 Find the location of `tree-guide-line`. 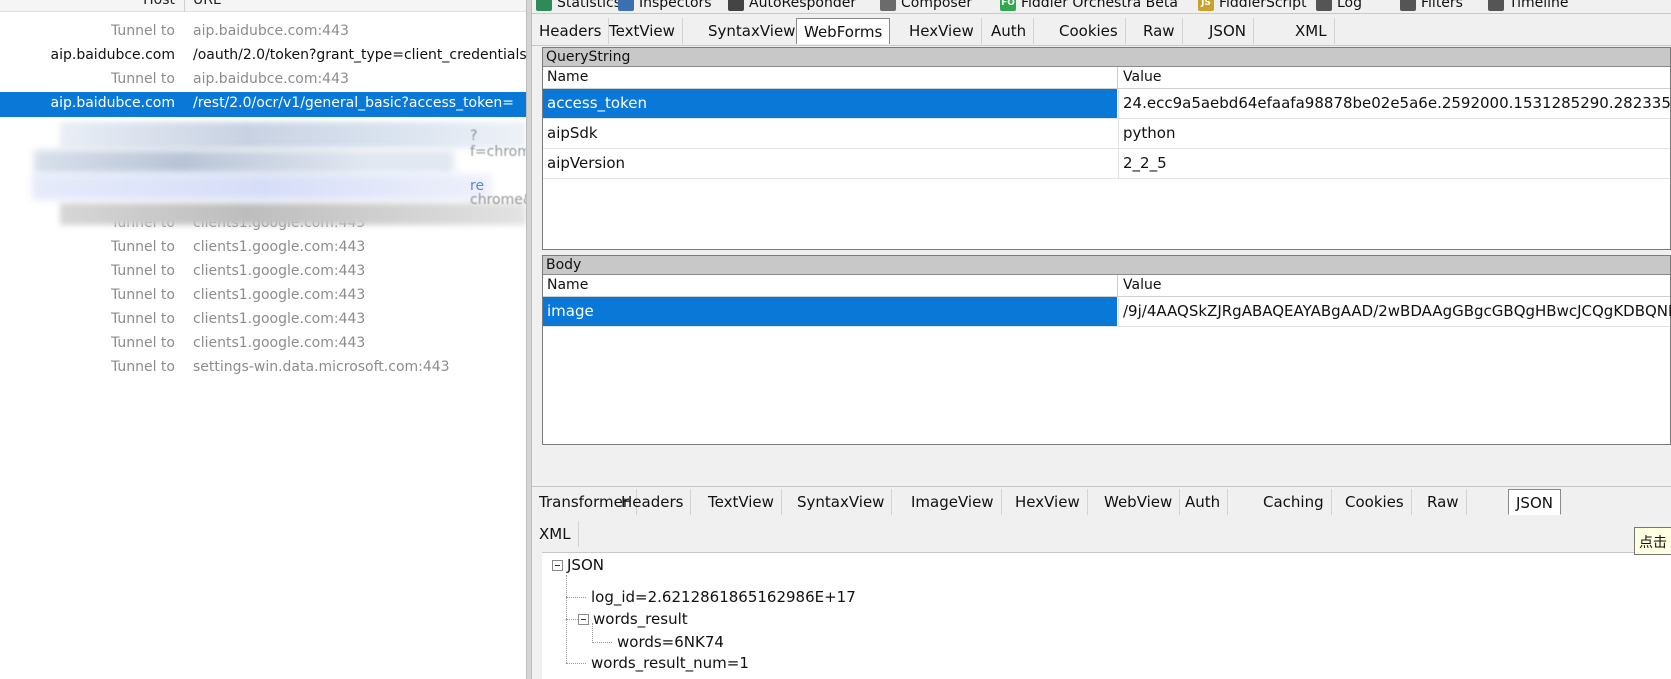

tree-guide-line is located at coordinates (576, 597).